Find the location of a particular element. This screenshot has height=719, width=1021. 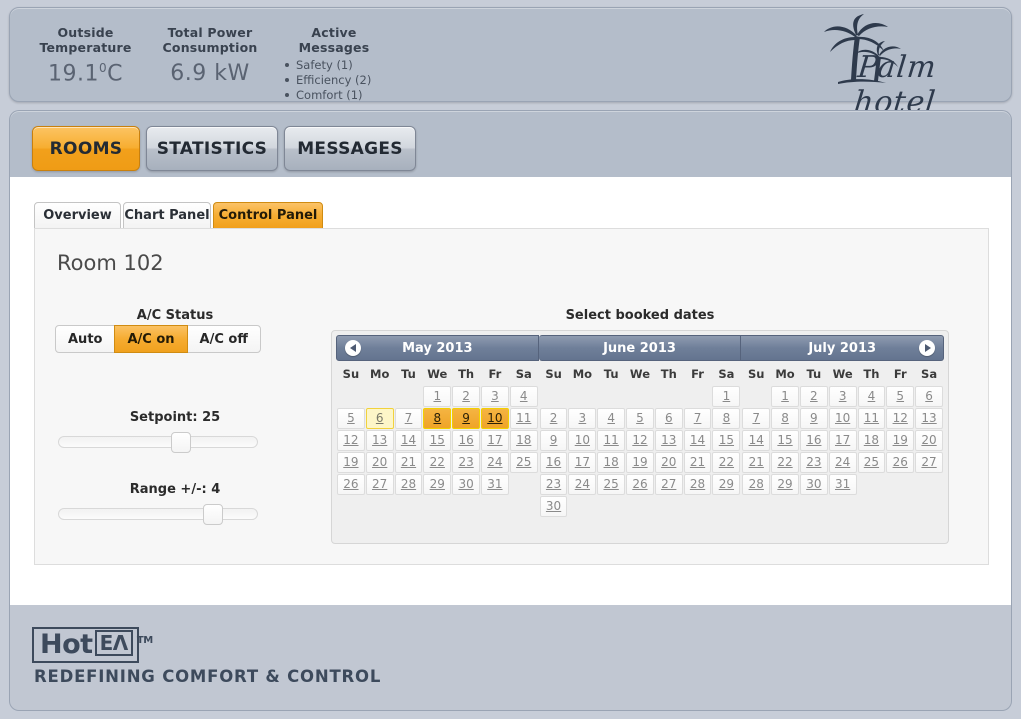

range-slider-thumb is located at coordinates (213, 514).